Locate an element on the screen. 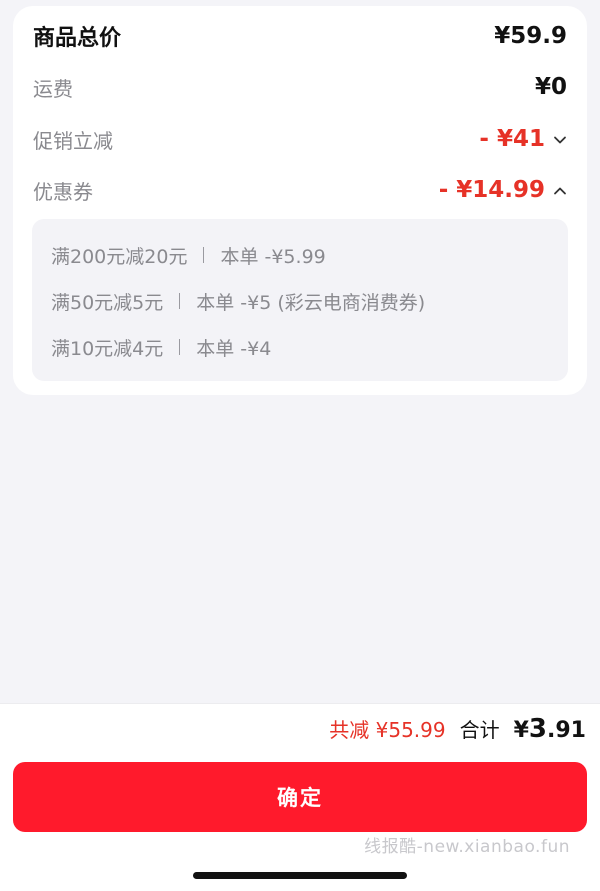 This screenshot has height=891, width=600. watermark-text: 线报酷-new.xianbao.fun is located at coordinates (467, 847).